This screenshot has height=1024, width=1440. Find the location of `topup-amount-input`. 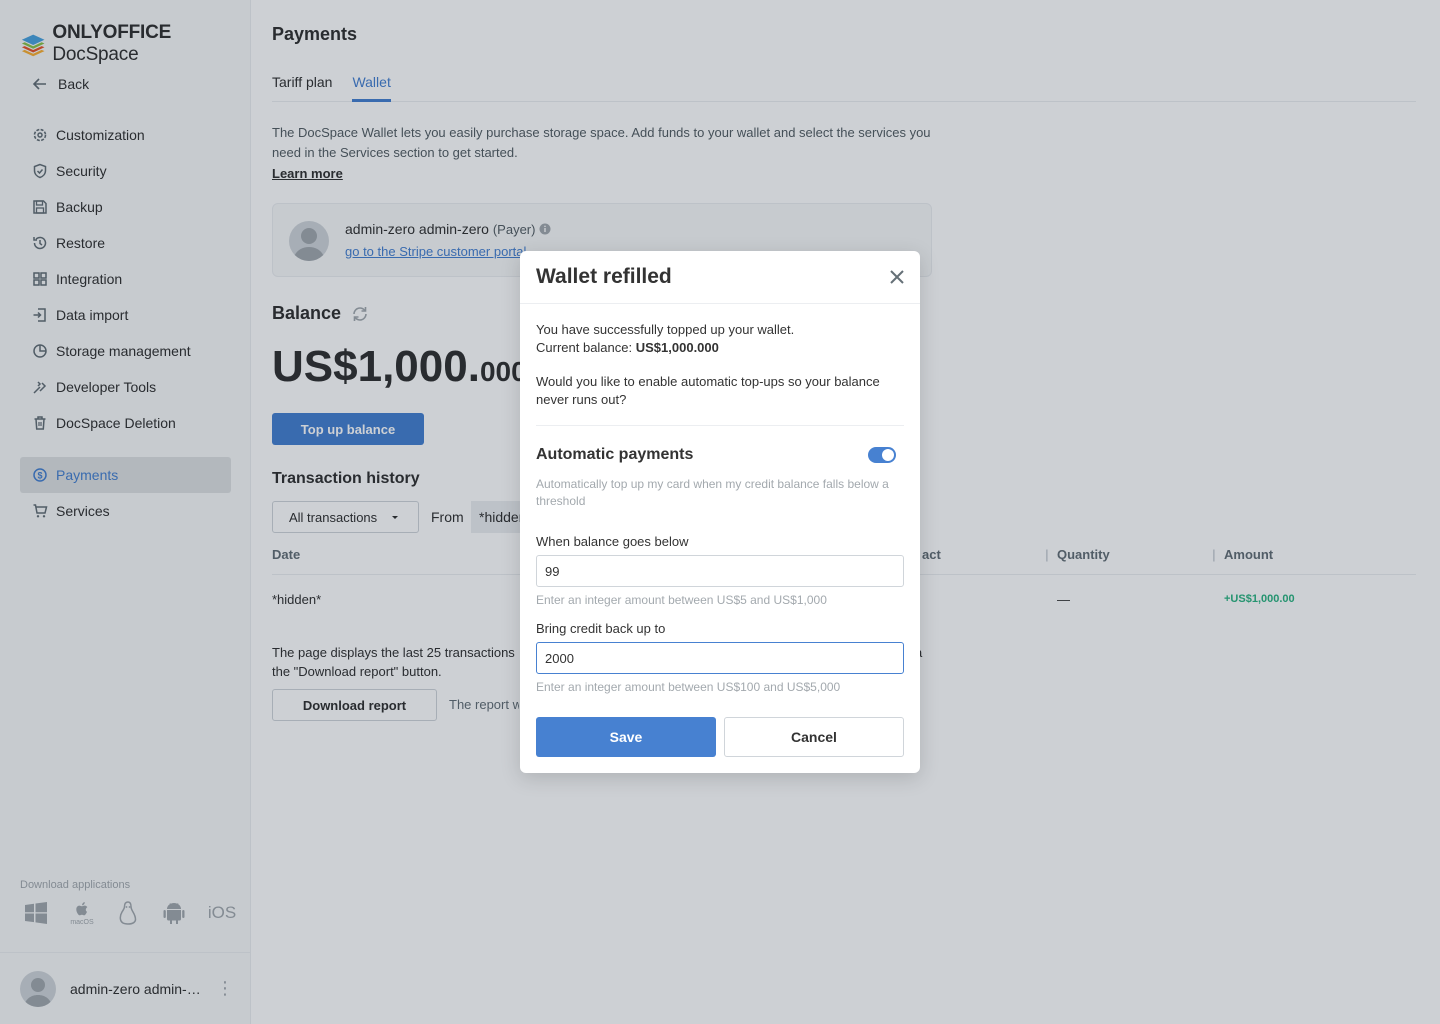

topup-amount-input is located at coordinates (720, 658).